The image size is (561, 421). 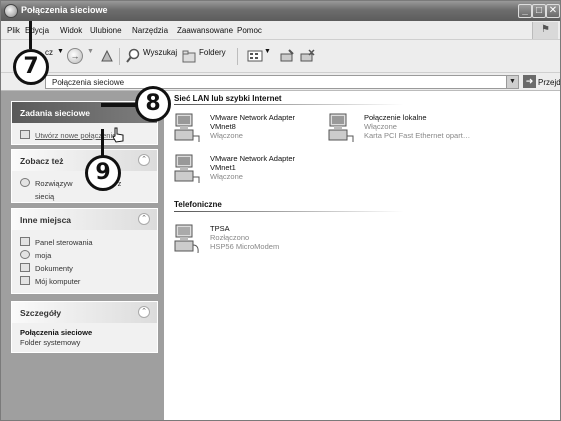 I want to click on map-drive-icon, so click(x=287, y=56).